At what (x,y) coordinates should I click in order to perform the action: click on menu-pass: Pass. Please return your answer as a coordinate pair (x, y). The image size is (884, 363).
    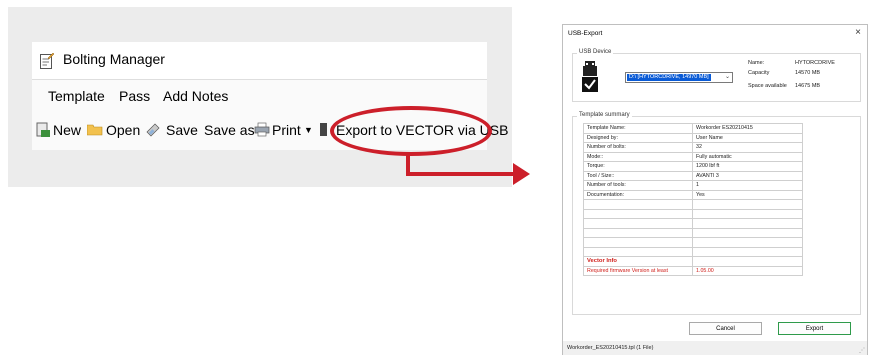
    Looking at the image, I should click on (134, 96).